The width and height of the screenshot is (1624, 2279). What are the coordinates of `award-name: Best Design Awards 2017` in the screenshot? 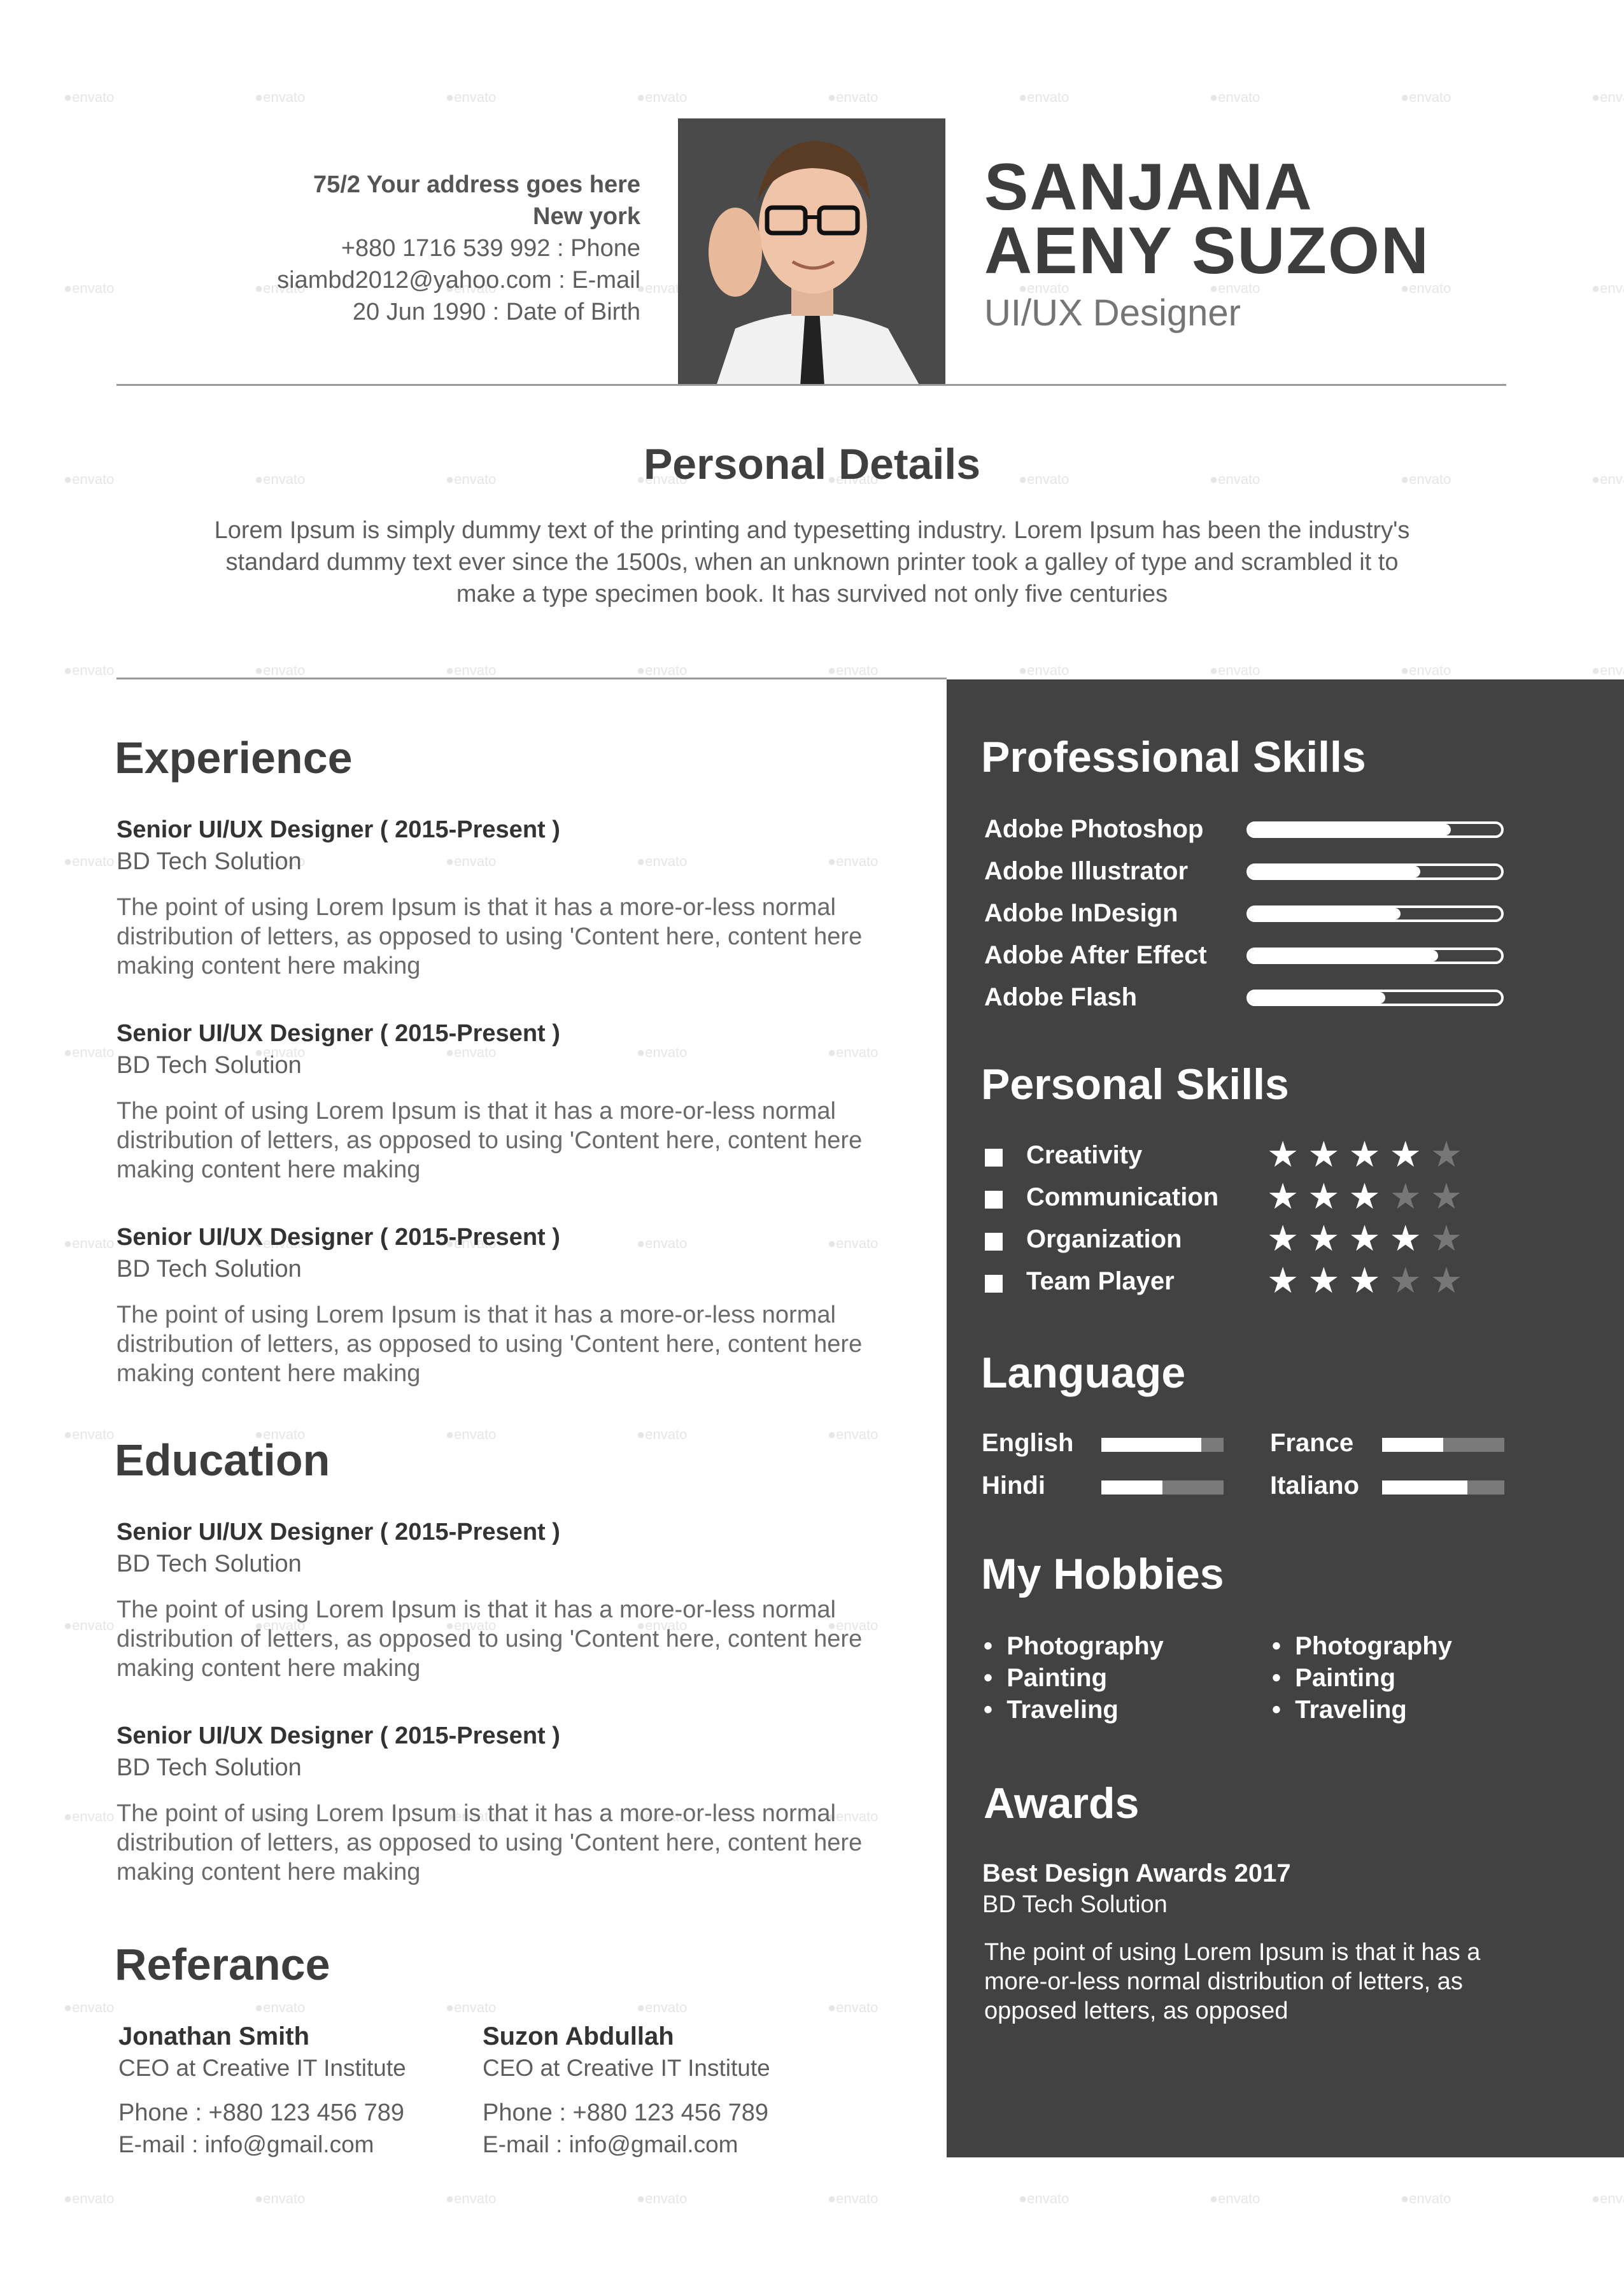 It's located at (1136, 1873).